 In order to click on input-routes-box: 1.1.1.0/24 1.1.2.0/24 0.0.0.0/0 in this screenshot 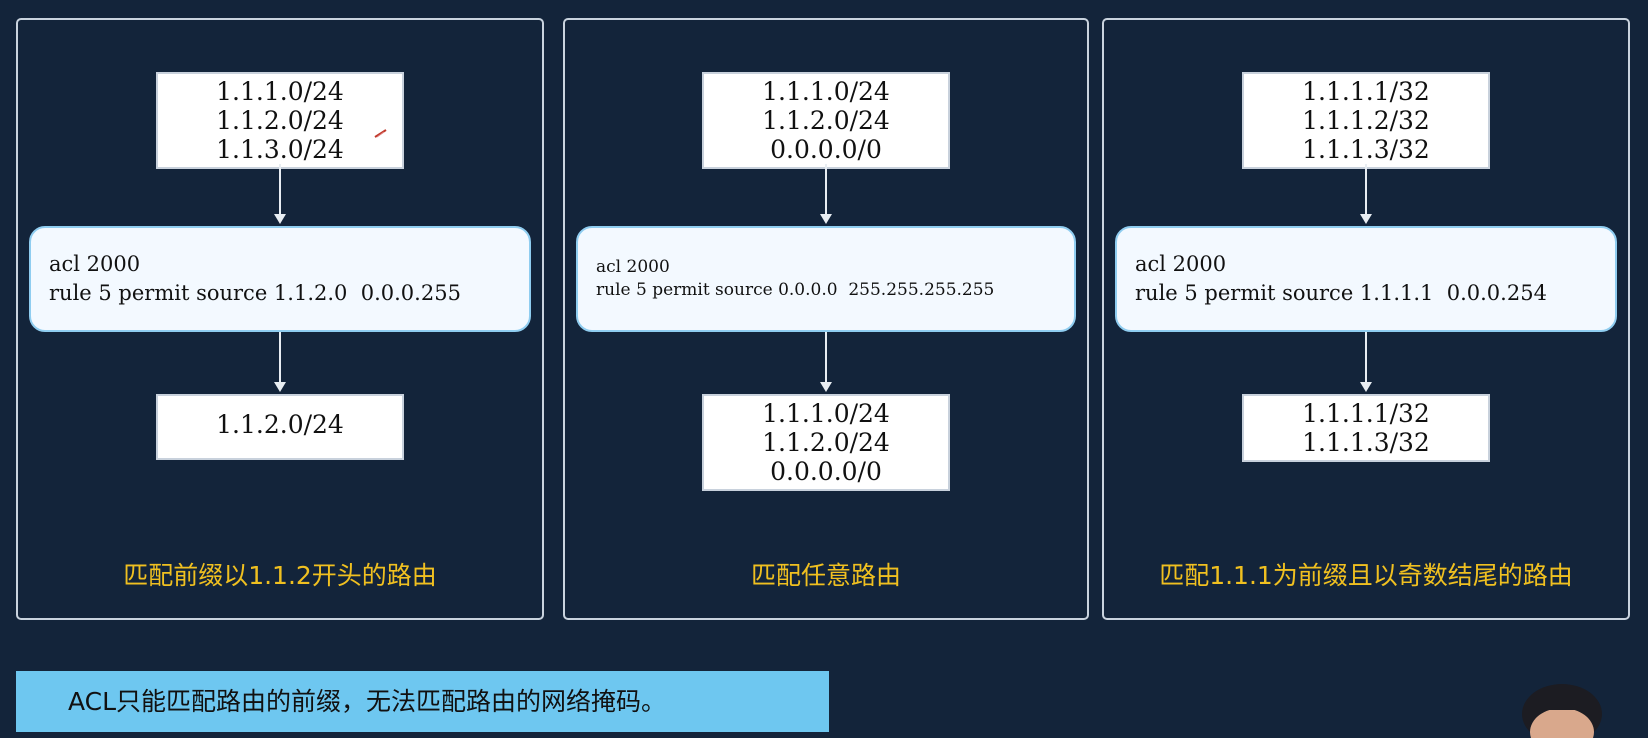, I will do `click(826, 120)`.